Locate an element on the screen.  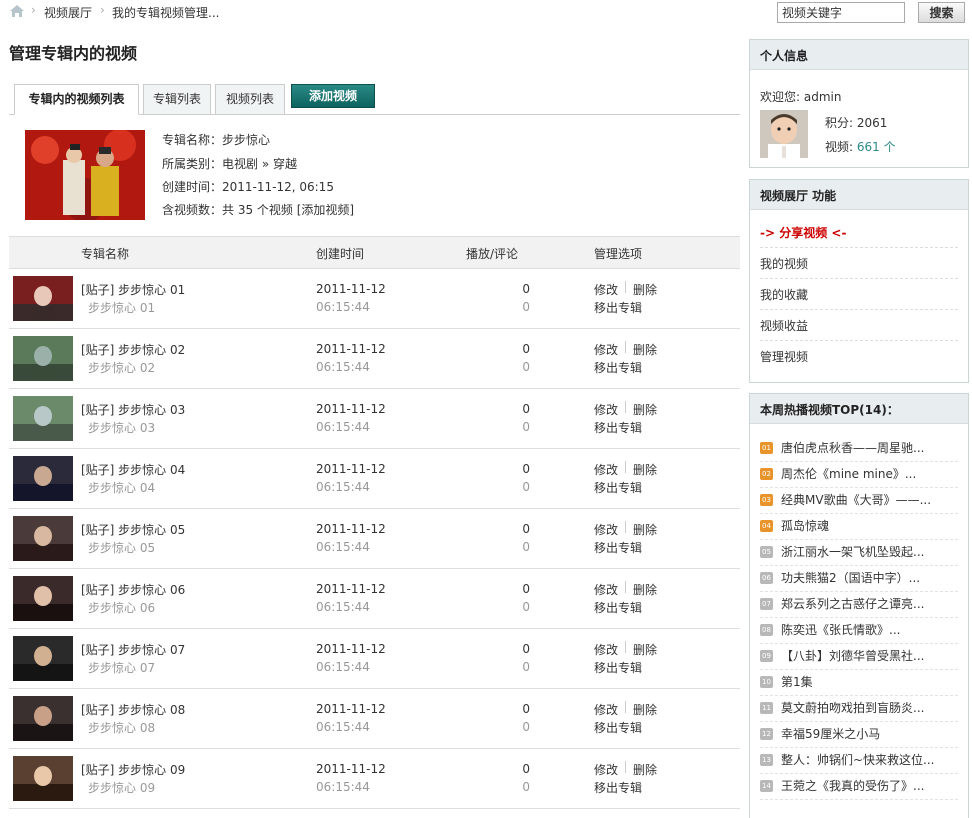
hot-video-item: 12 幸福59厘米之小马 is located at coordinates (860, 735).